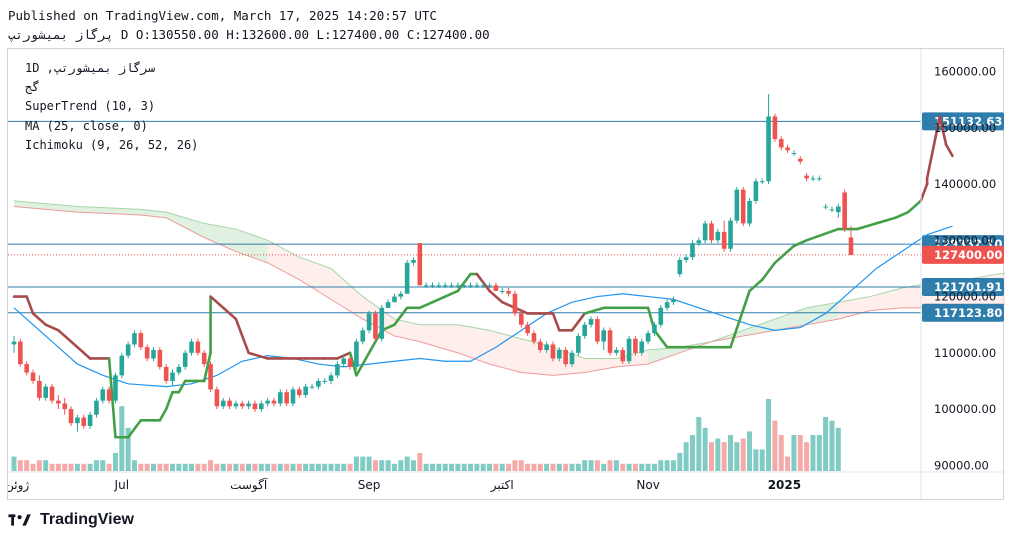 The image size is (1012, 541). What do you see at coordinates (968, 313) in the screenshot?
I see `price-tag-label: 117123.80` at bounding box center [968, 313].